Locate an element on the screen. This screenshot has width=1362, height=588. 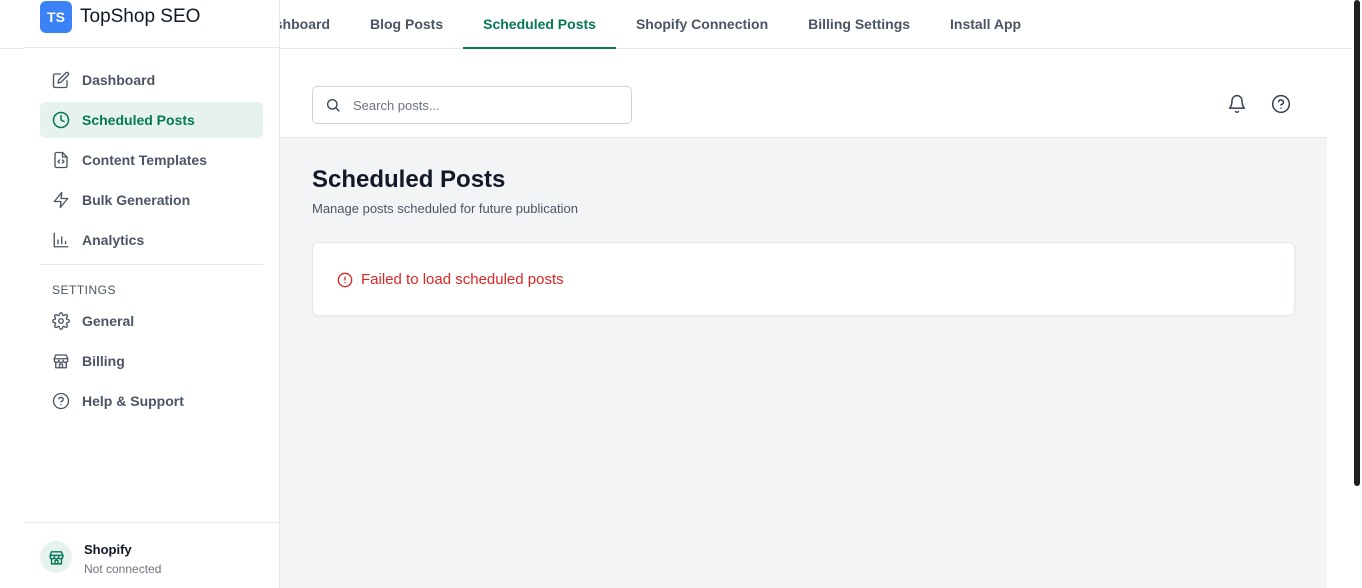
sidebar-item-bulk-generation: Bulk Generation is located at coordinates (151, 200).